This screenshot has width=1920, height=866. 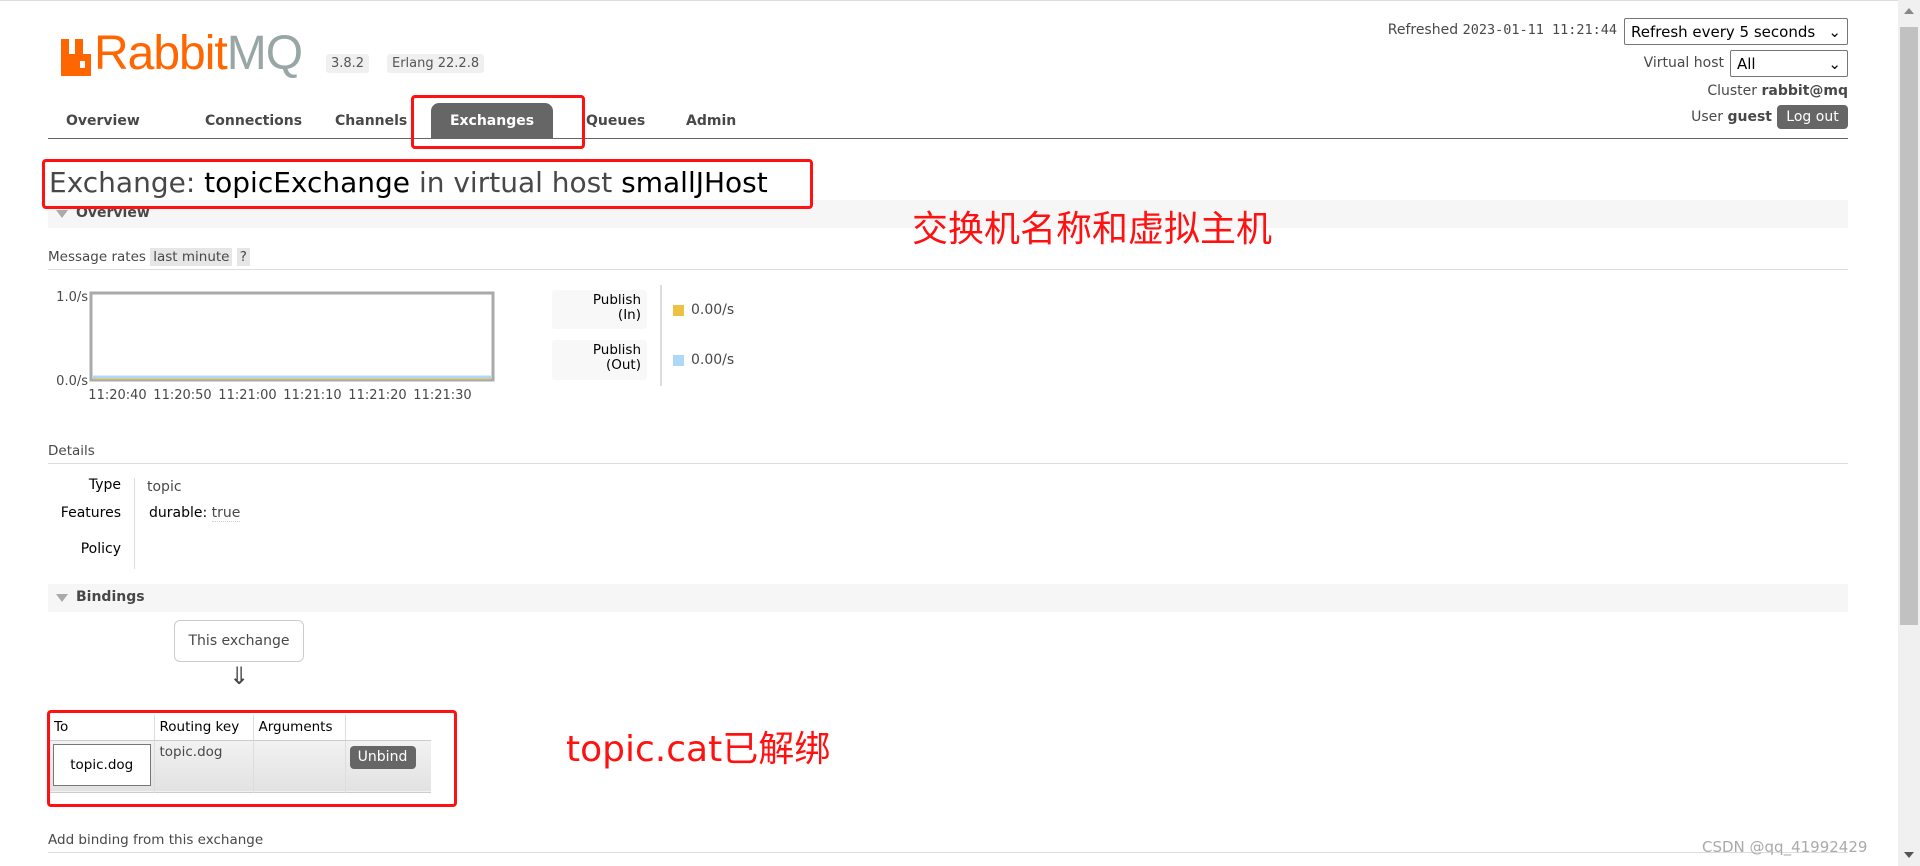 I want to click on legend-publish-out: Publish (Out), so click(x=599, y=360).